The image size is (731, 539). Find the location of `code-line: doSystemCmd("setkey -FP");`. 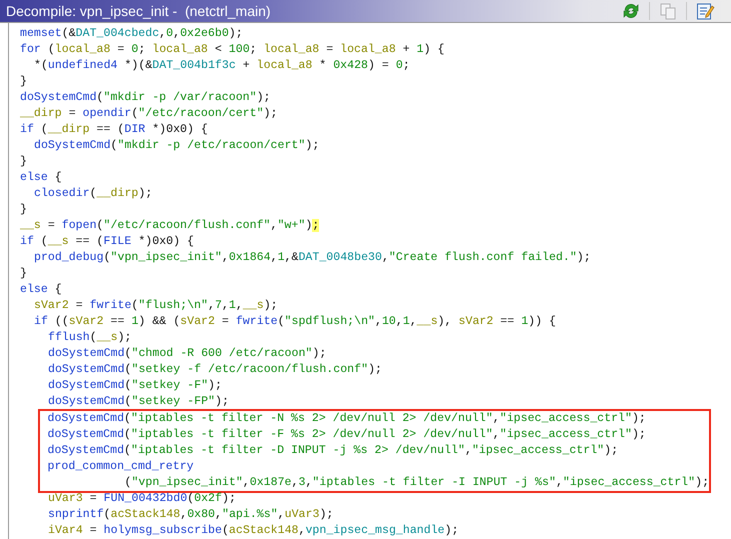

code-line: doSystemCmd("setkey -FP"); is located at coordinates (138, 402).